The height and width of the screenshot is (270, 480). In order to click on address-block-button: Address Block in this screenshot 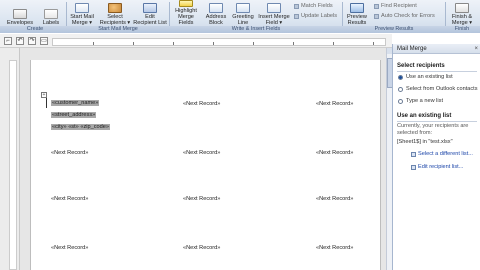, I will do `click(216, 13)`.